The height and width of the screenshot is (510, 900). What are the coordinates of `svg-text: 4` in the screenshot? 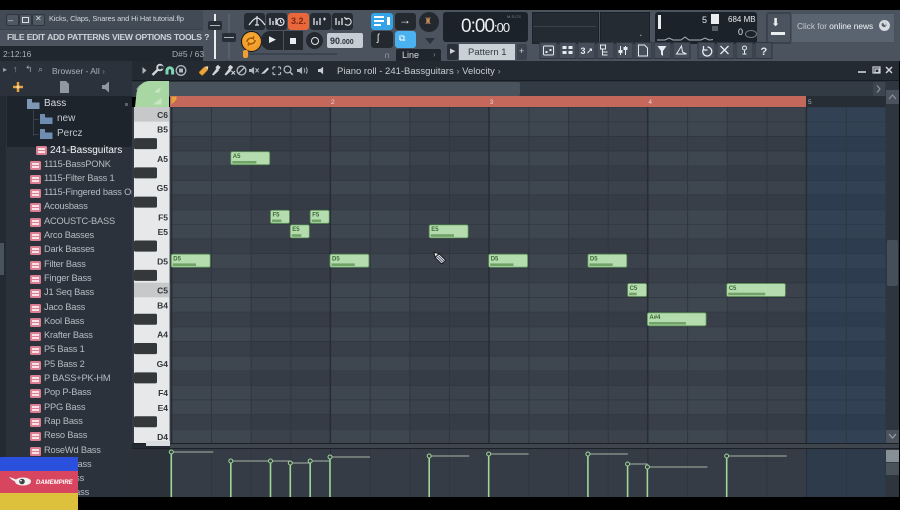 It's located at (650, 102).